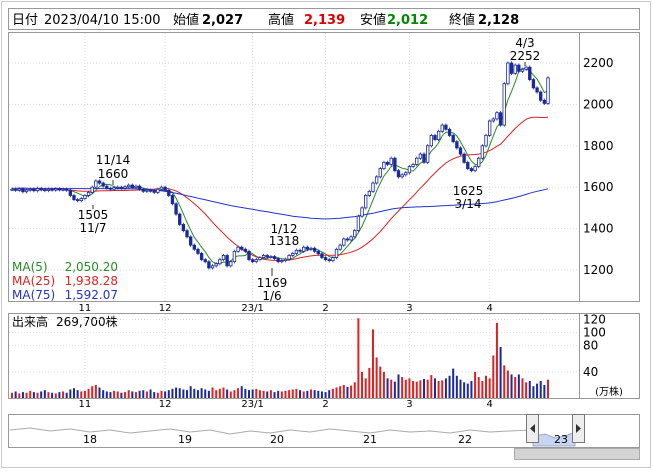 Image resolution: width=653 pixels, height=474 pixels. Describe the element at coordinates (272, 283) in the screenshot. I see `annotation-low-jan-price: 1169` at that location.